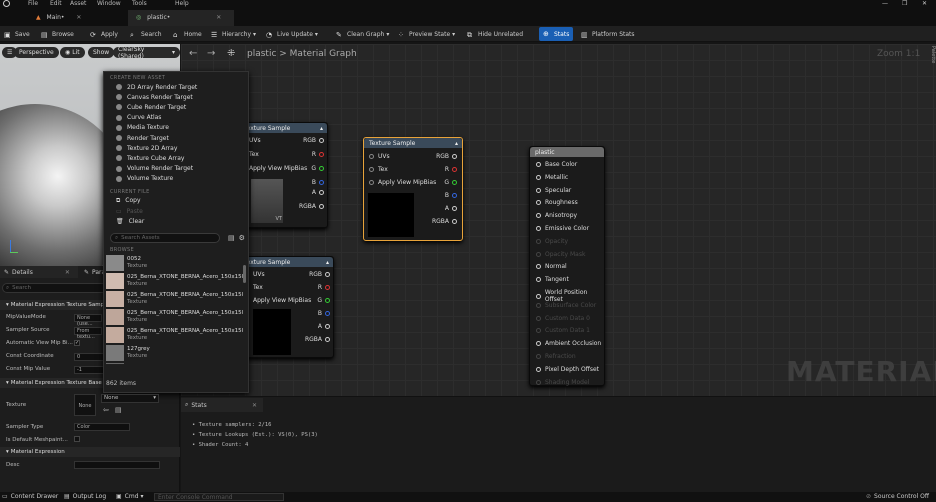 Image resolution: width=936 pixels, height=502 pixels. I want to click on menu-window: Window, so click(109, 3).